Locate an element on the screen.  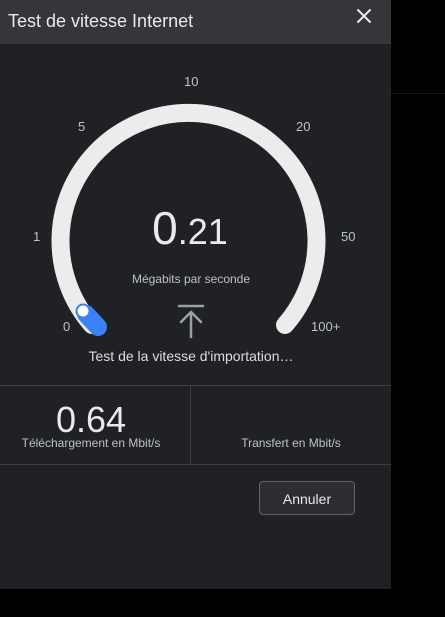
results-divider-top is located at coordinates (195, 385).